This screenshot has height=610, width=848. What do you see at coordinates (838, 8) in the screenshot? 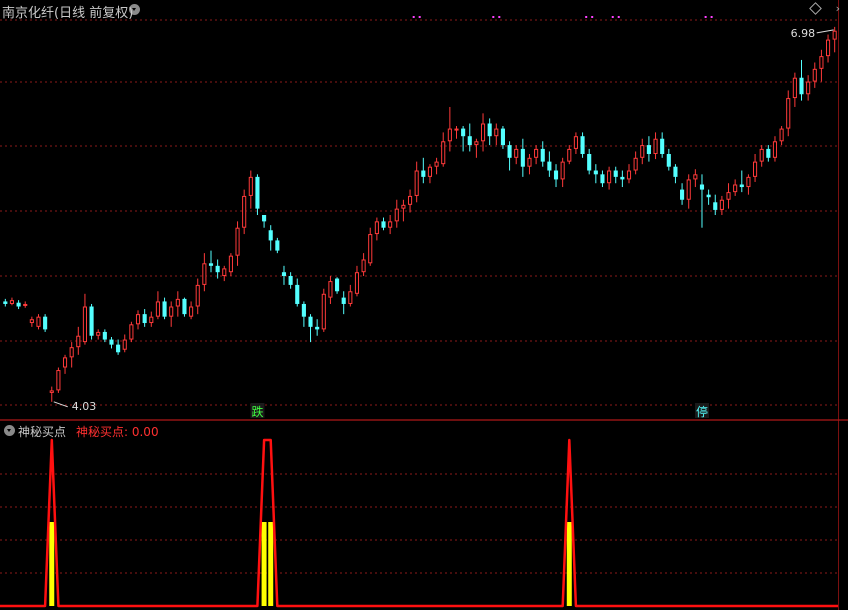
I see `chevron-right-icon: ›` at bounding box center [838, 8].